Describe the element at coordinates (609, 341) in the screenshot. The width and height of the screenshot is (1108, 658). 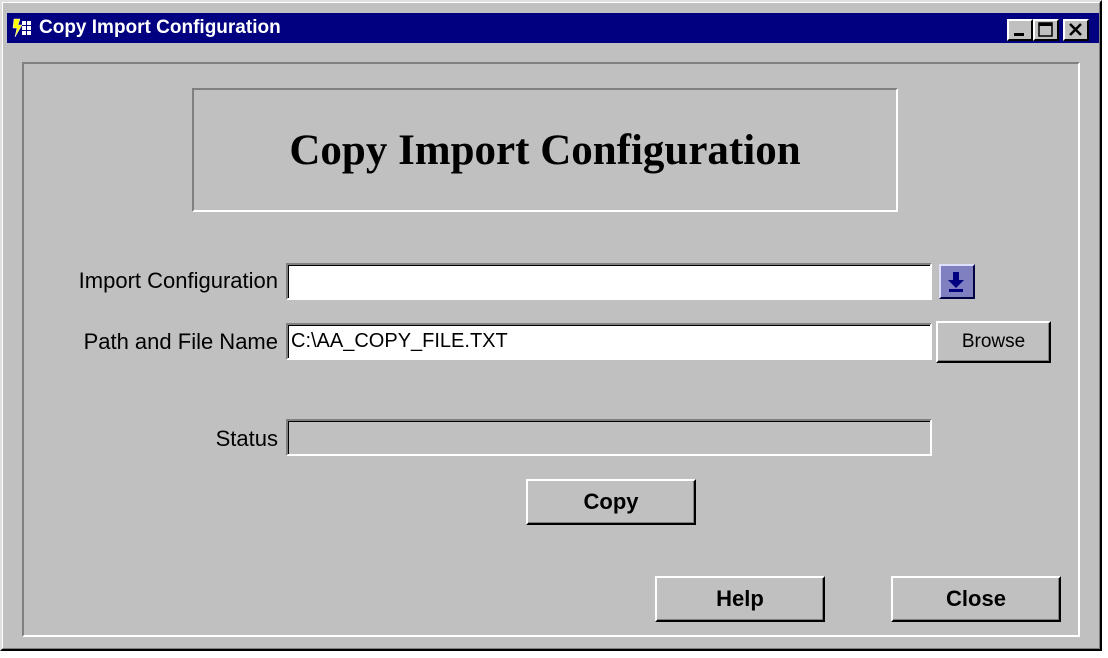
I see `path-and-file-name-field: C:\AA_COPY_FILE.TXT` at that location.